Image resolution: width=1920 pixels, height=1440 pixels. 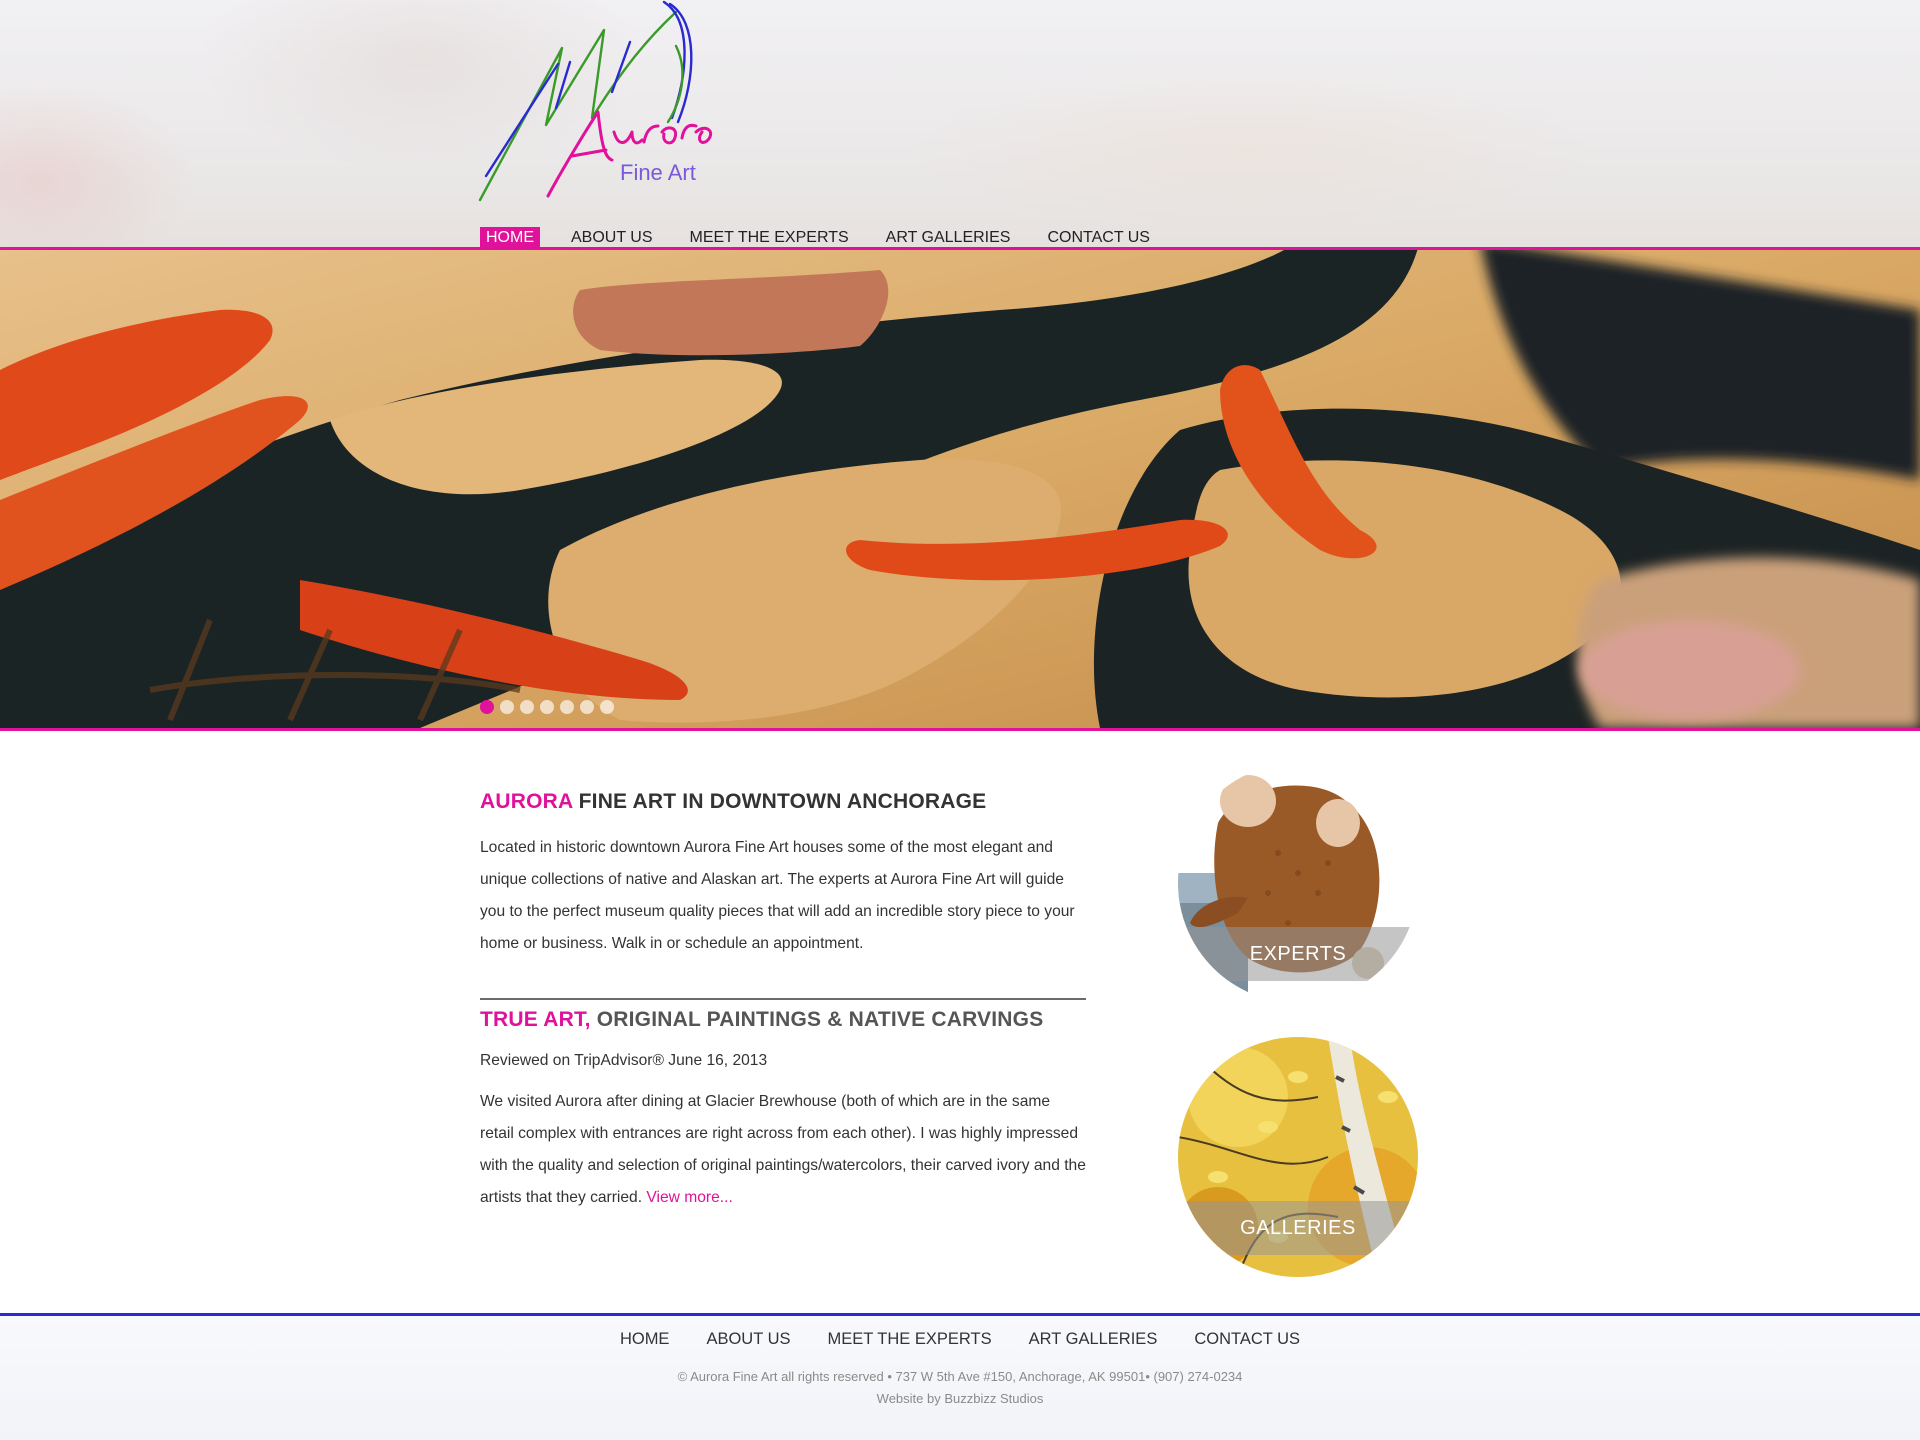 What do you see at coordinates (783, 999) in the screenshot?
I see `section-divider` at bounding box center [783, 999].